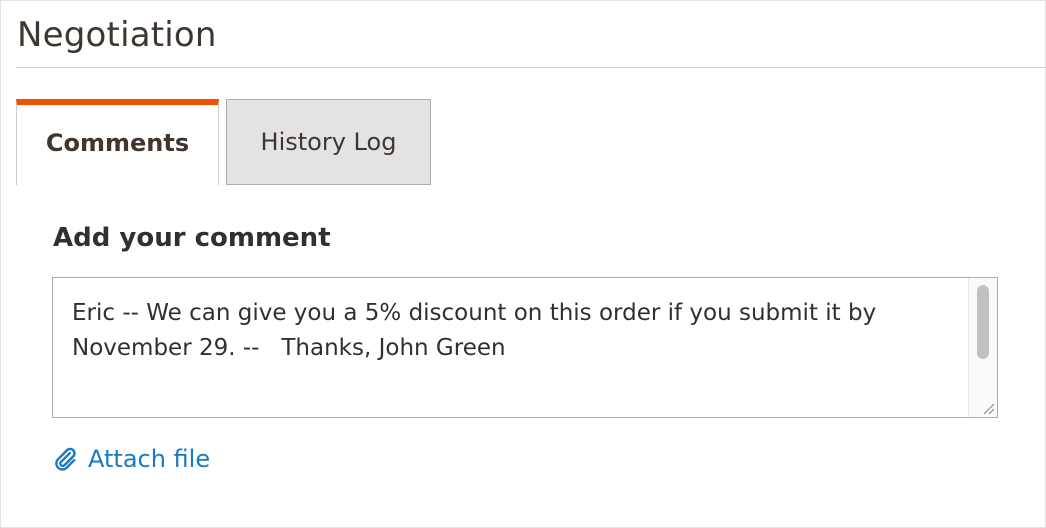 The height and width of the screenshot is (528, 1046). What do you see at coordinates (983, 322) in the screenshot?
I see `scrollbar-thumb` at bounding box center [983, 322].